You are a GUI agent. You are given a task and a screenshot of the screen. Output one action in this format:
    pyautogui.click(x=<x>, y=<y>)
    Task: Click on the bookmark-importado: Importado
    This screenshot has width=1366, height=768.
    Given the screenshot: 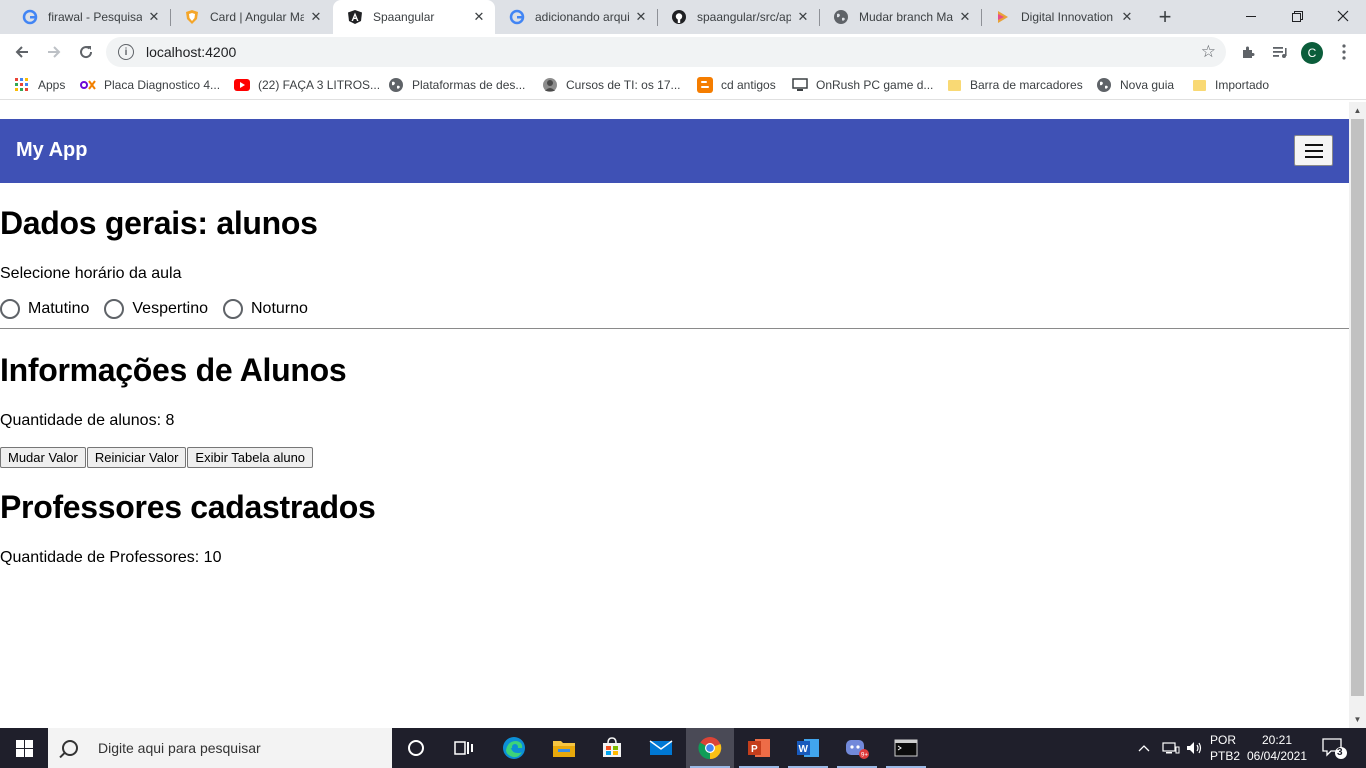 What is the action you would take?
    pyautogui.click(x=1230, y=85)
    